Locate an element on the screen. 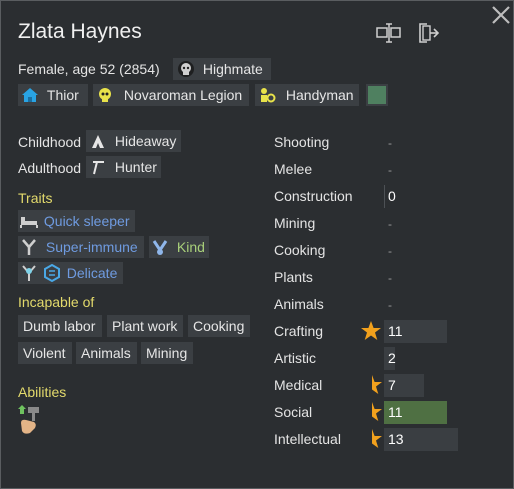 This screenshot has width=514, height=489. skill-name: Animals is located at coordinates (299, 304).